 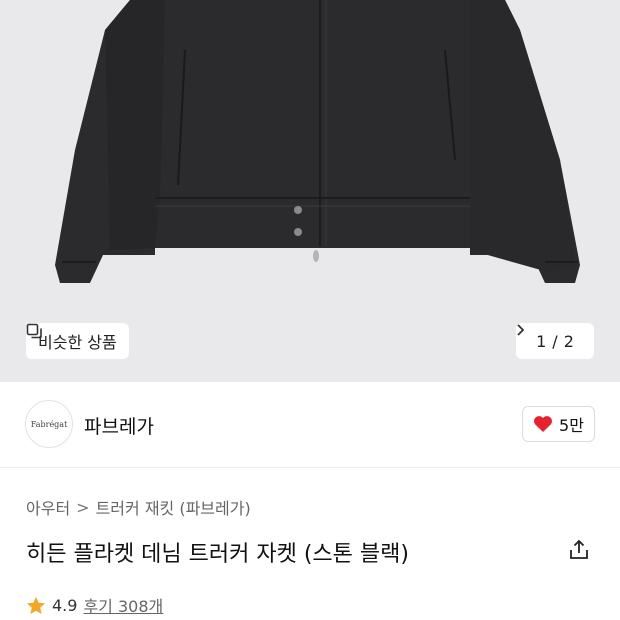 I want to click on similar-products-button: 비슷한 상품, so click(x=77, y=341).